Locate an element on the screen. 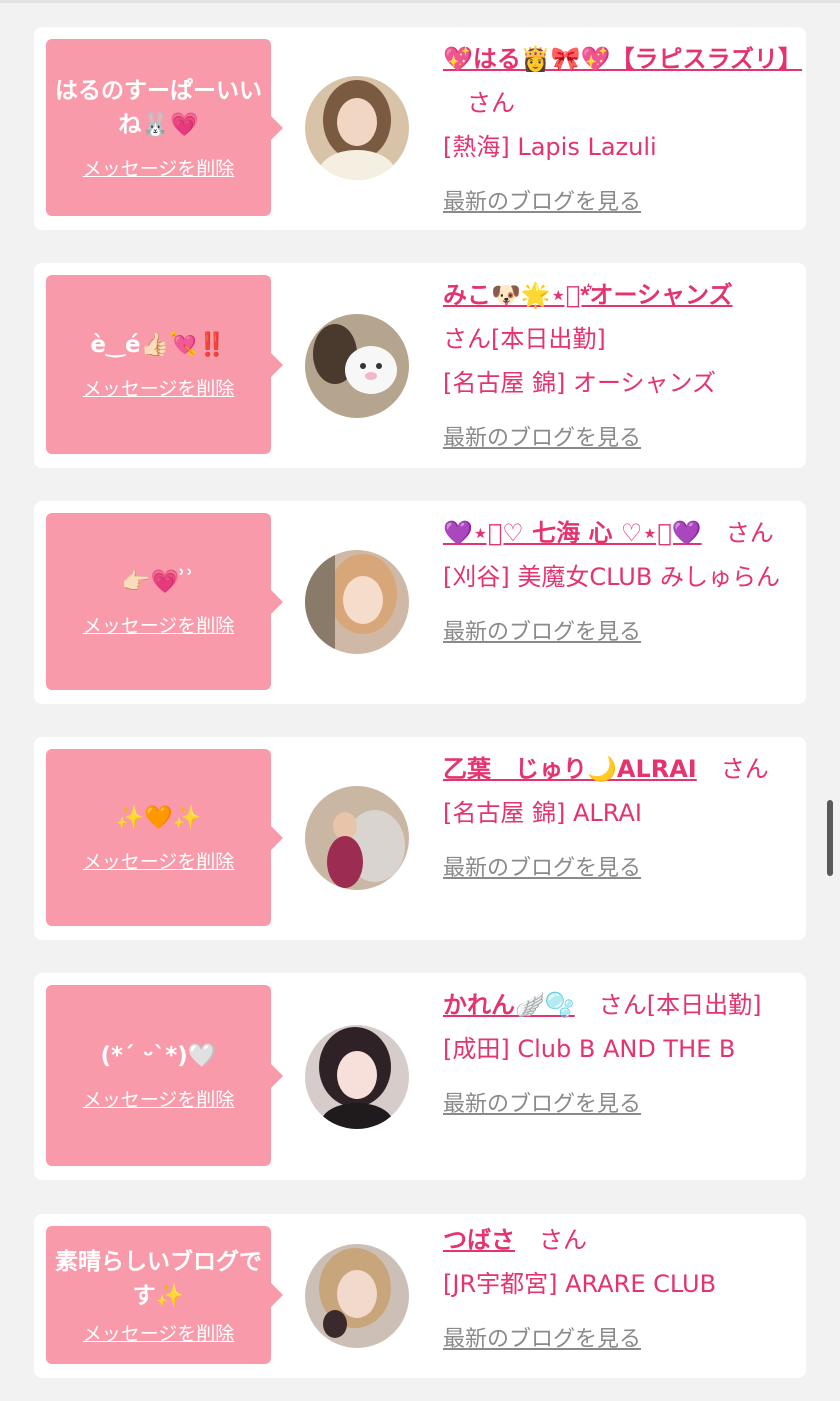 This screenshot has width=840, height=1401. sender-name-link: 💜⋆͛♡ 七海 心 ♡⋆͛💜 is located at coordinates (572, 533).